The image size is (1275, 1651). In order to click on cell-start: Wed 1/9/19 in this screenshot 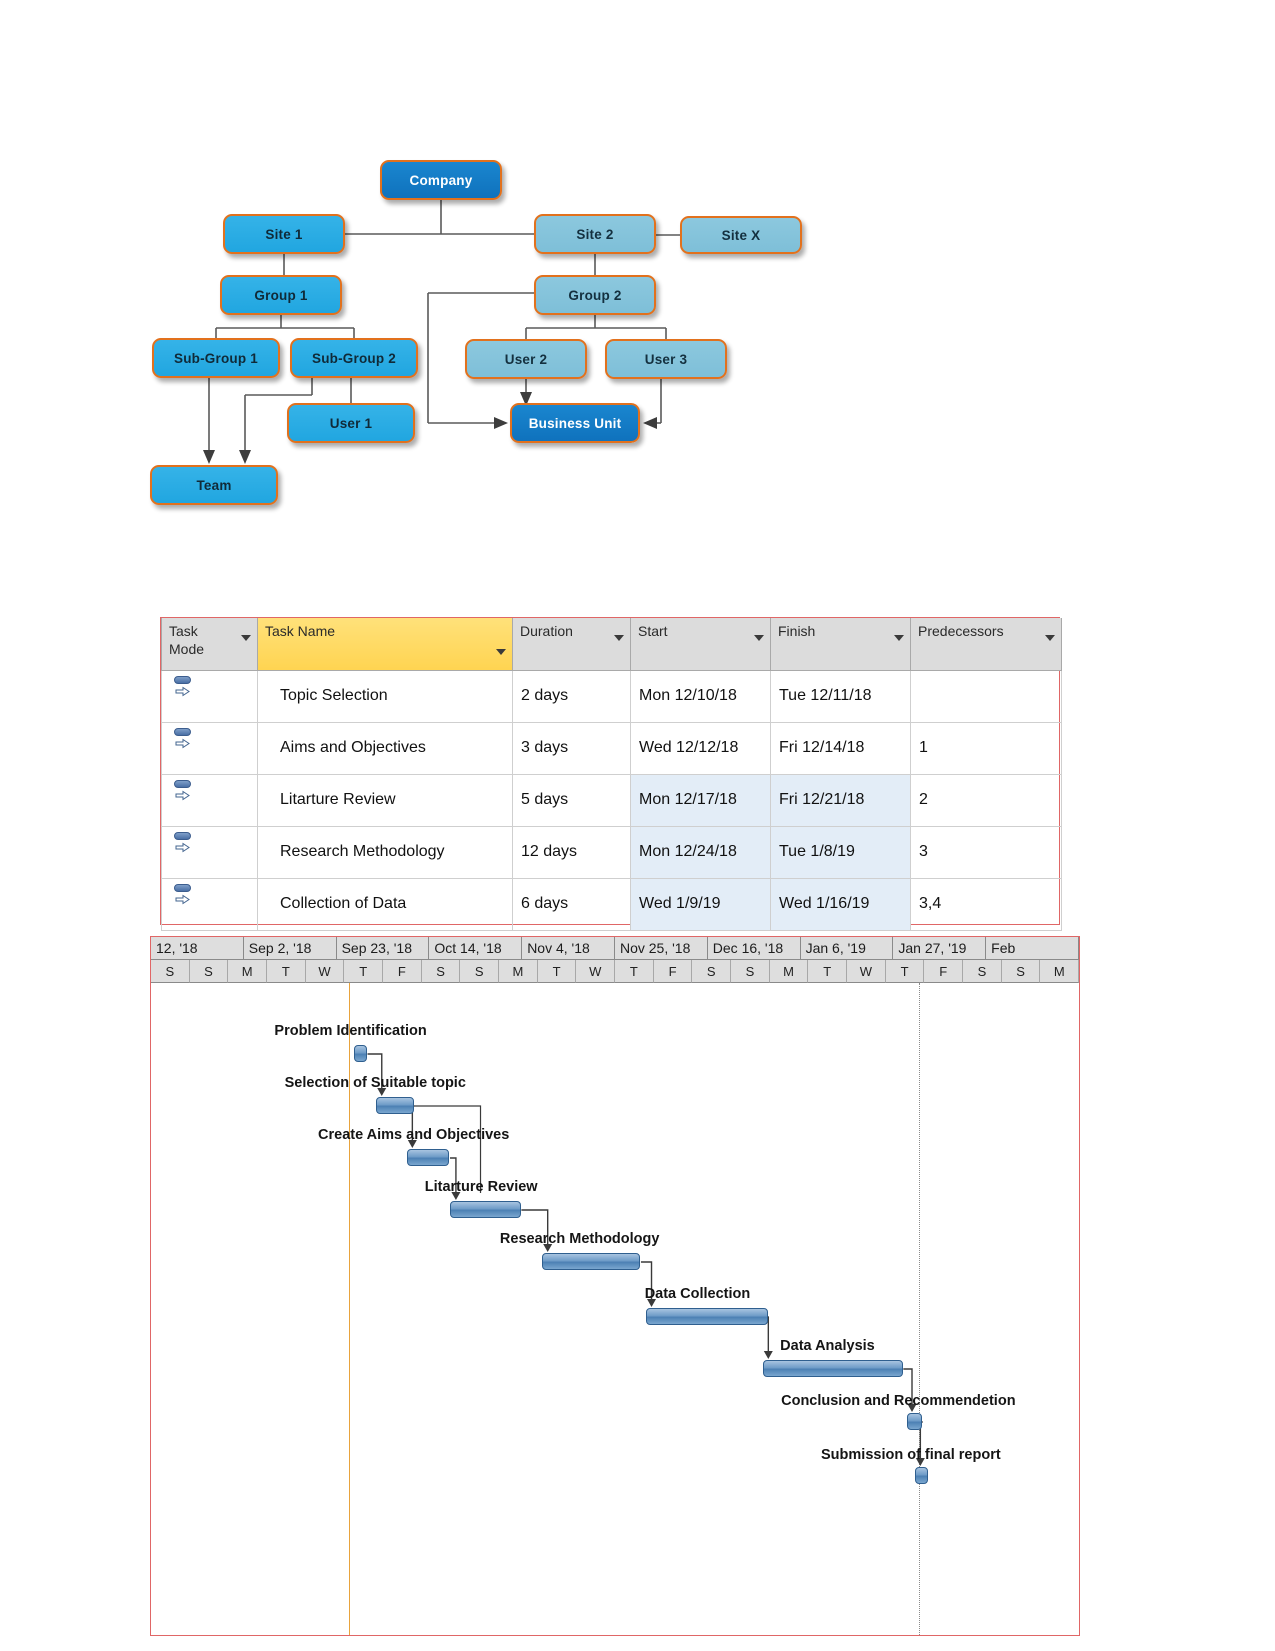, I will do `click(700, 904)`.